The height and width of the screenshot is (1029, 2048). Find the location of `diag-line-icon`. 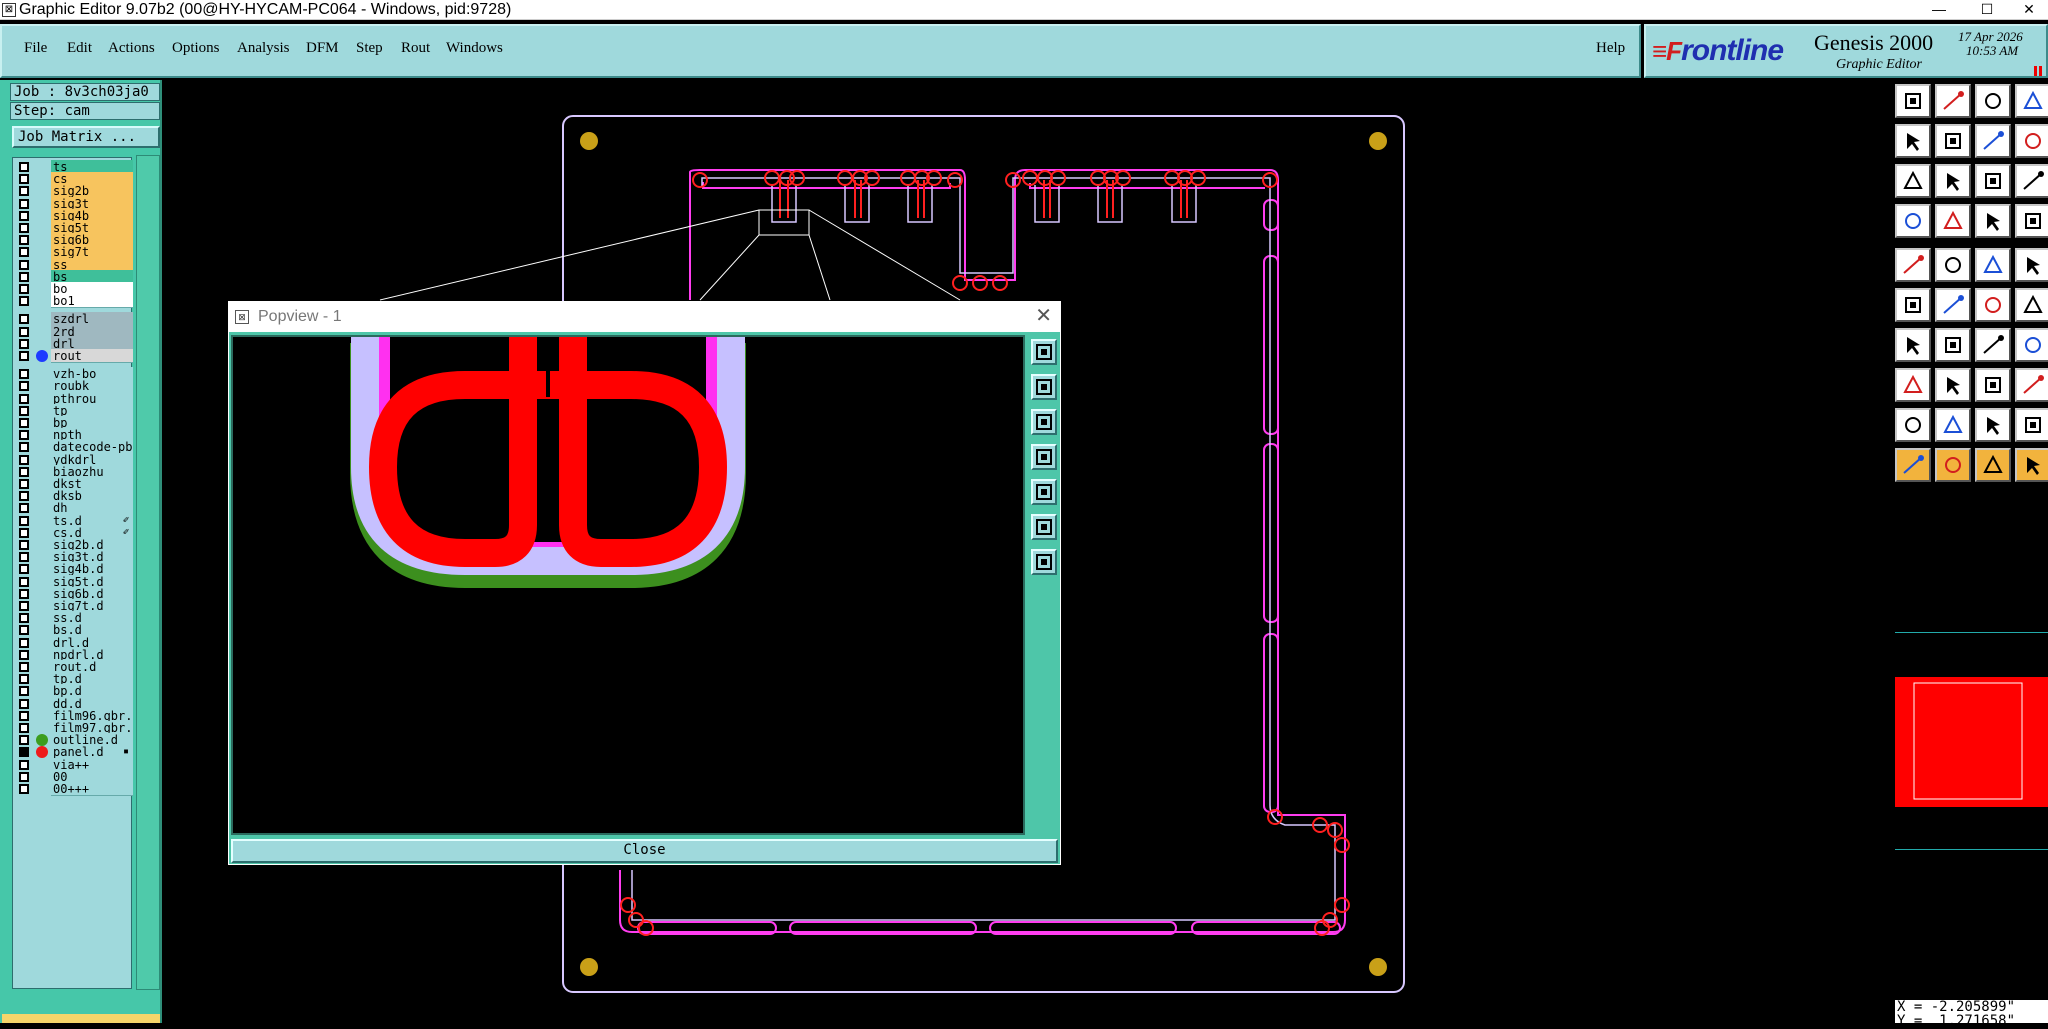

diag-line-icon is located at coordinates (1953, 345).